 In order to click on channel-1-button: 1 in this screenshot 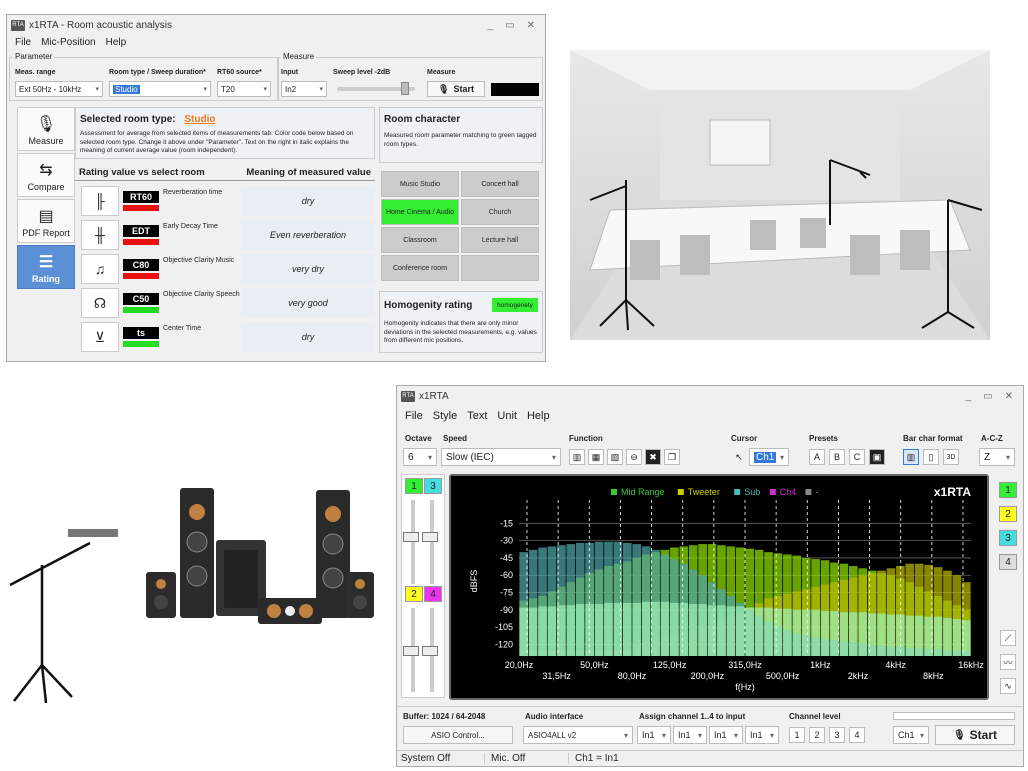, I will do `click(414, 486)`.